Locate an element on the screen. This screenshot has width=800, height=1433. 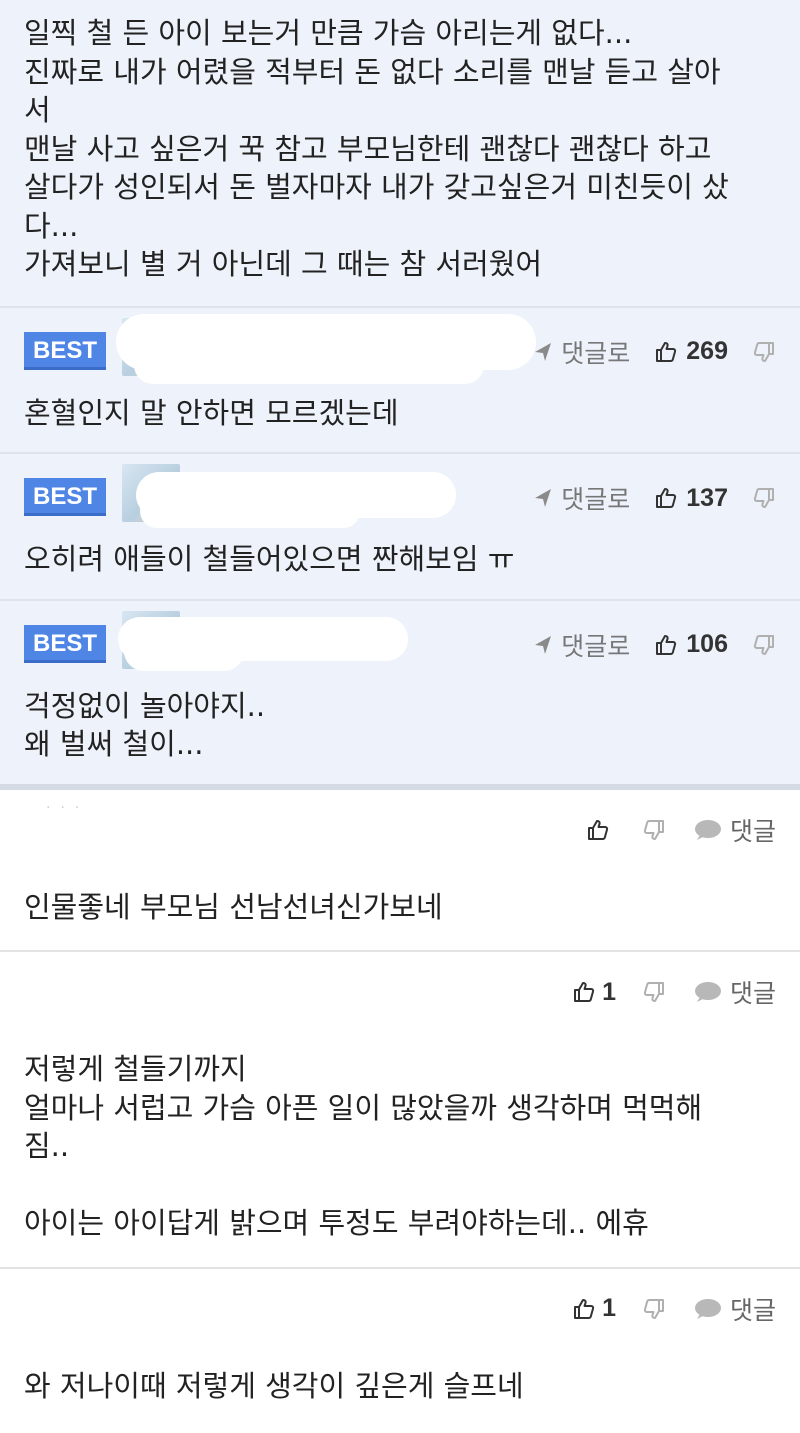
comment-actions: 댓글로 106 is located at coordinates (654, 645).